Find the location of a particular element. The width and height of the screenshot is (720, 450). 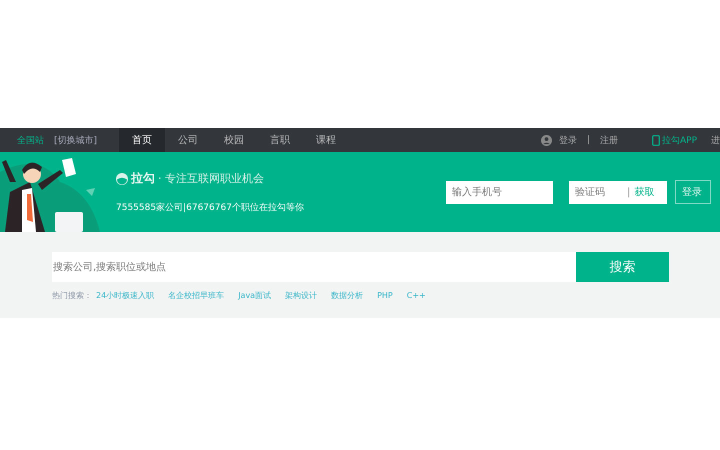

user-icon is located at coordinates (546, 140).